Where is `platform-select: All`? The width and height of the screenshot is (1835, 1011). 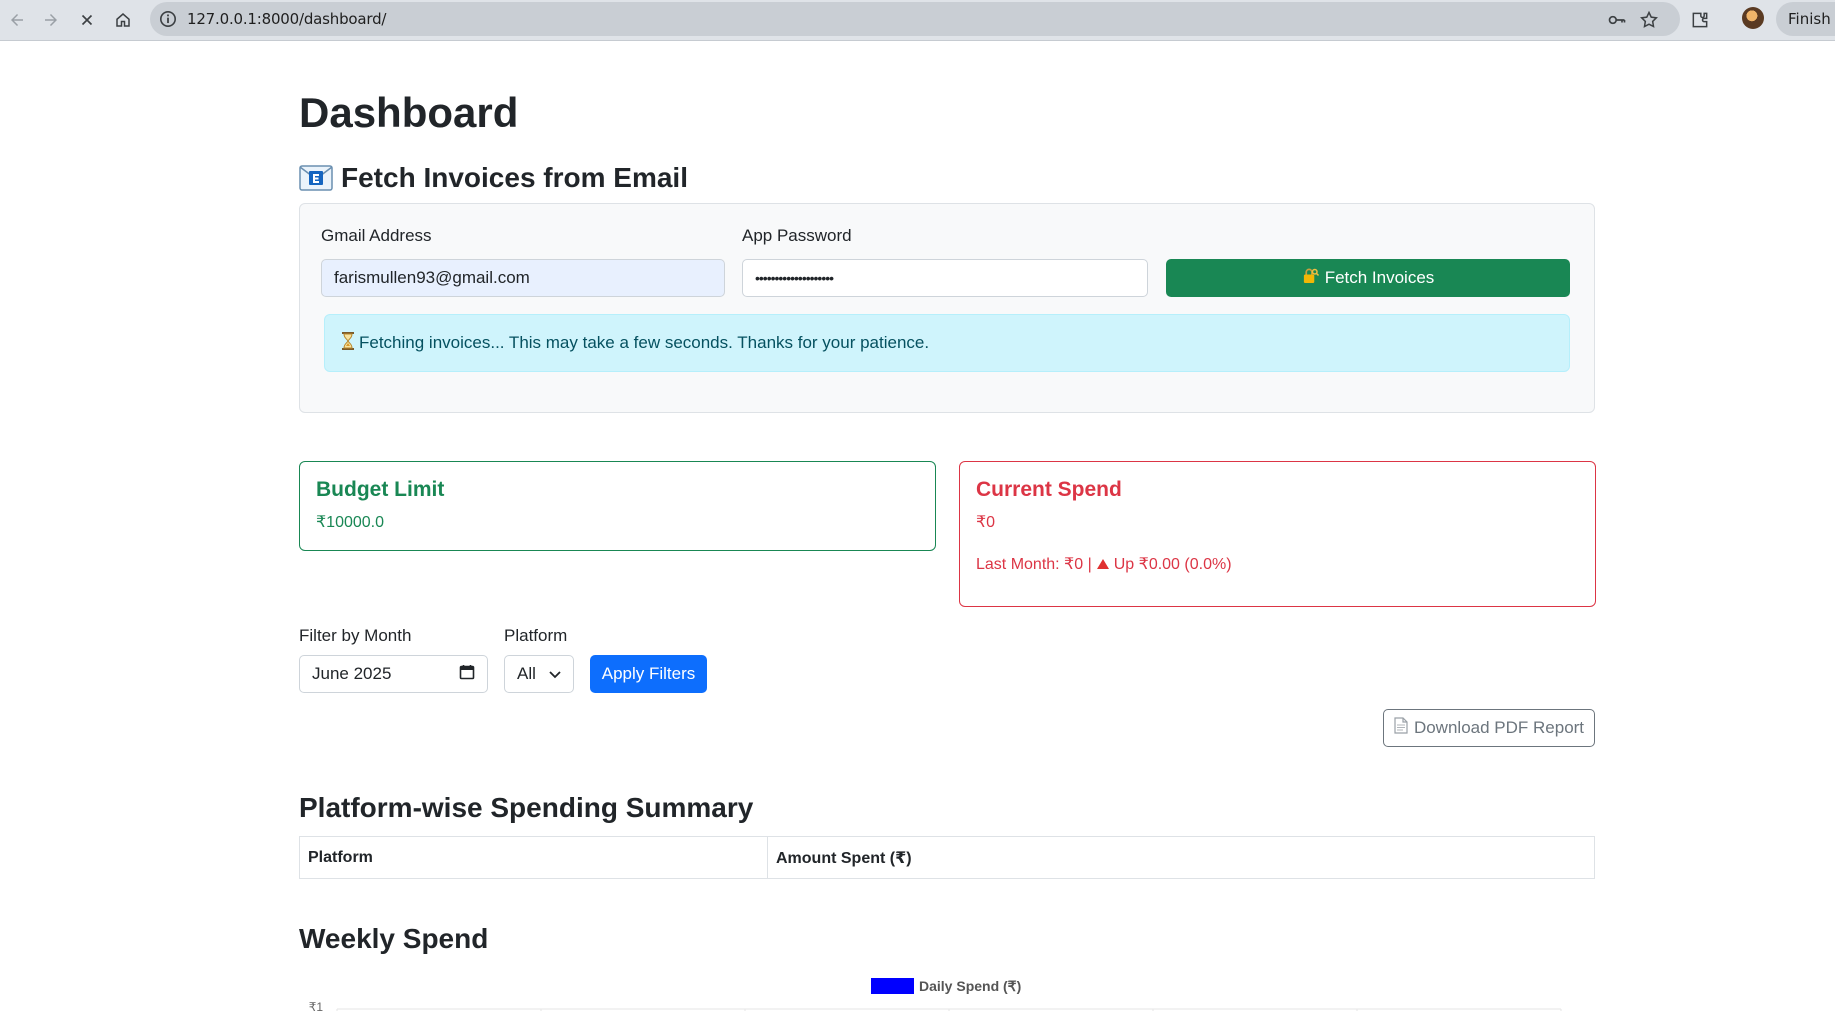 platform-select: All is located at coordinates (539, 674).